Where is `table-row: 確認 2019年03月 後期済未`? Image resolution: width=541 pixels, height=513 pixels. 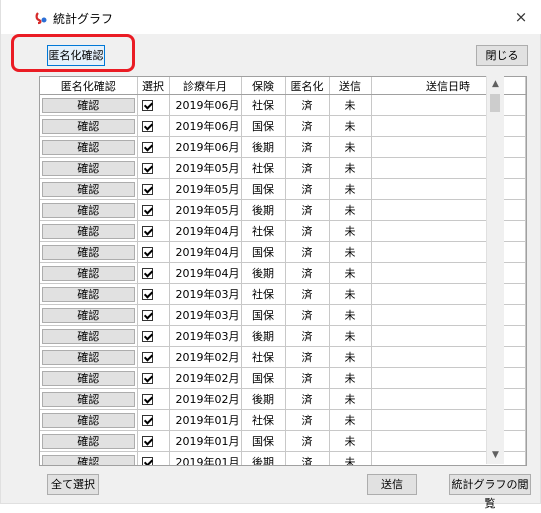
table-row: 確認 2019年03月 後期済未 is located at coordinates (283, 336).